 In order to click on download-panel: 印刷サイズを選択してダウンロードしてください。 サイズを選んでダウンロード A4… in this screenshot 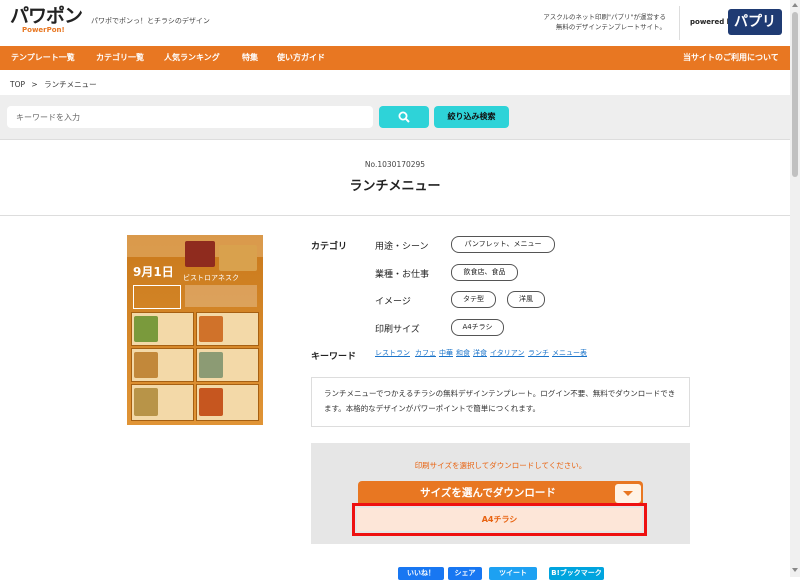, I will do `click(500, 493)`.